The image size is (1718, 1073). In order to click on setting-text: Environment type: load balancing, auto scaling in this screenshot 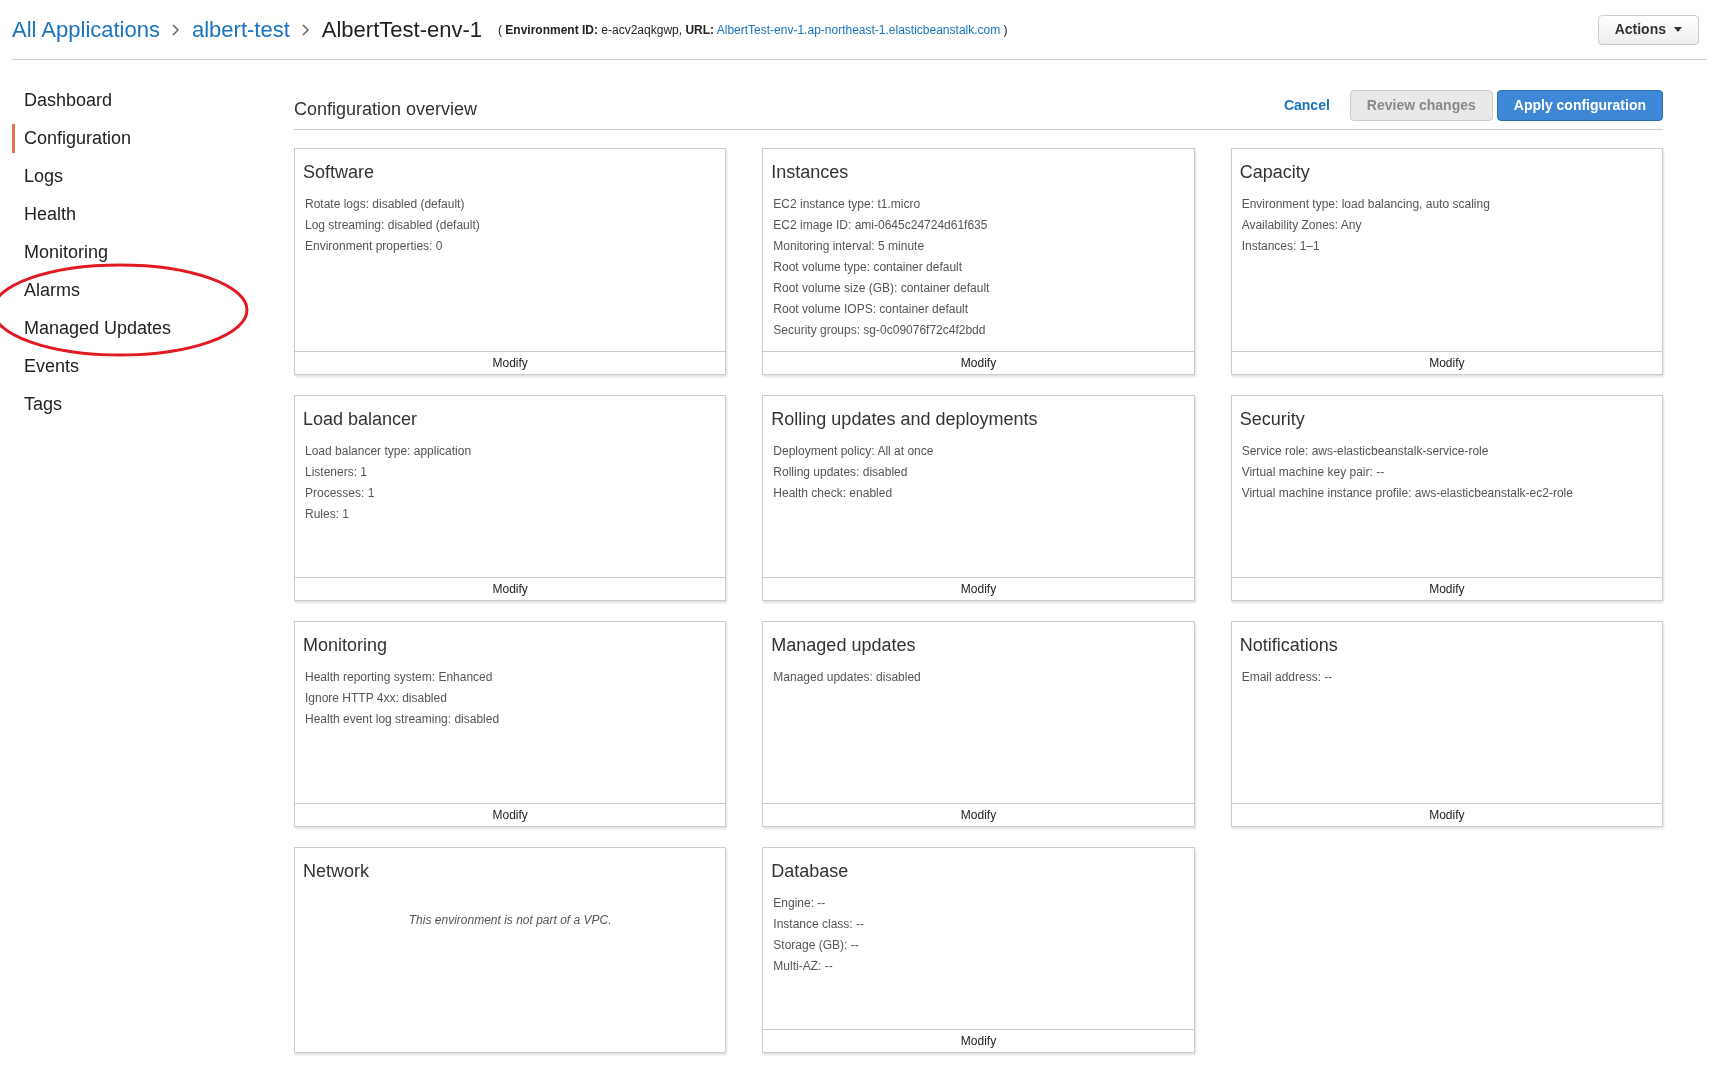, I will do `click(1365, 204)`.